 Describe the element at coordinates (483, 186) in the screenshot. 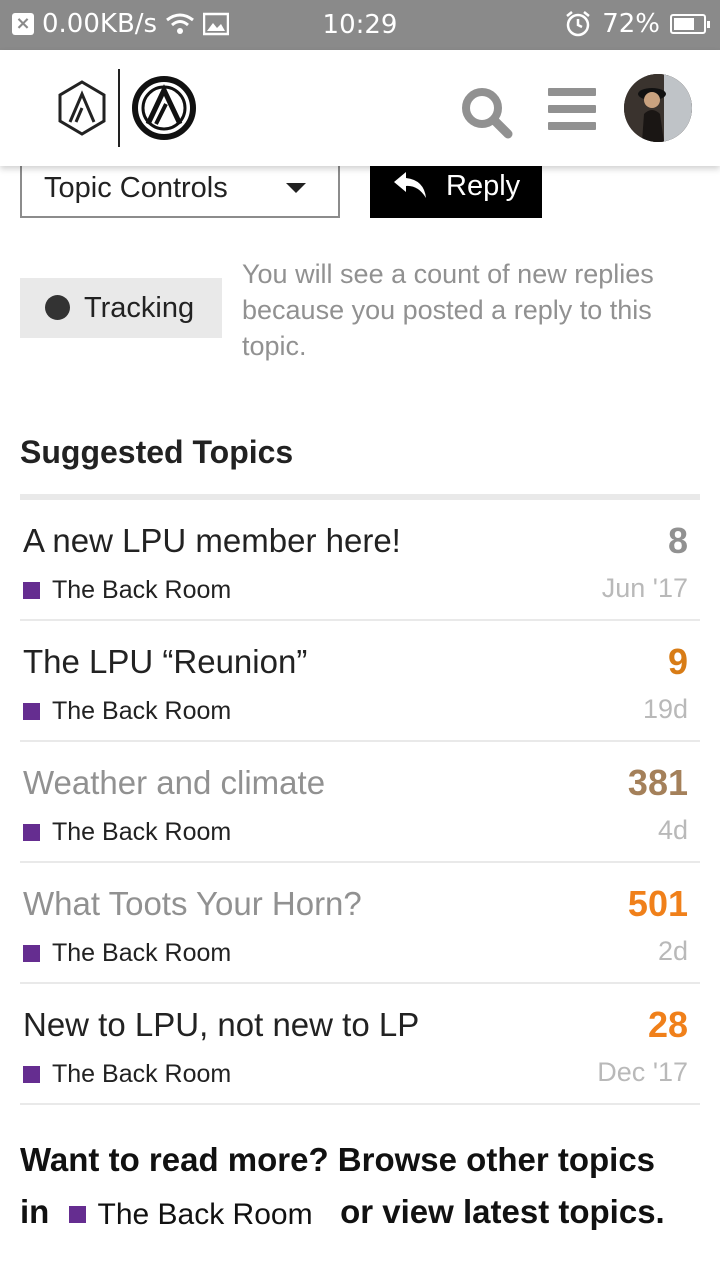

I see `reply-label: Reply` at that location.